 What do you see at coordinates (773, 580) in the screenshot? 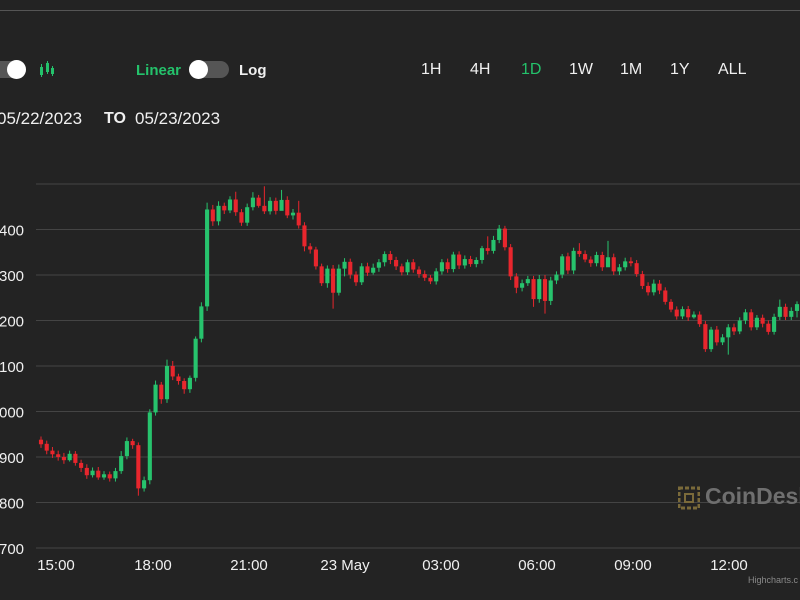
I see `highcharts-credits: Highcharts.c` at bounding box center [773, 580].